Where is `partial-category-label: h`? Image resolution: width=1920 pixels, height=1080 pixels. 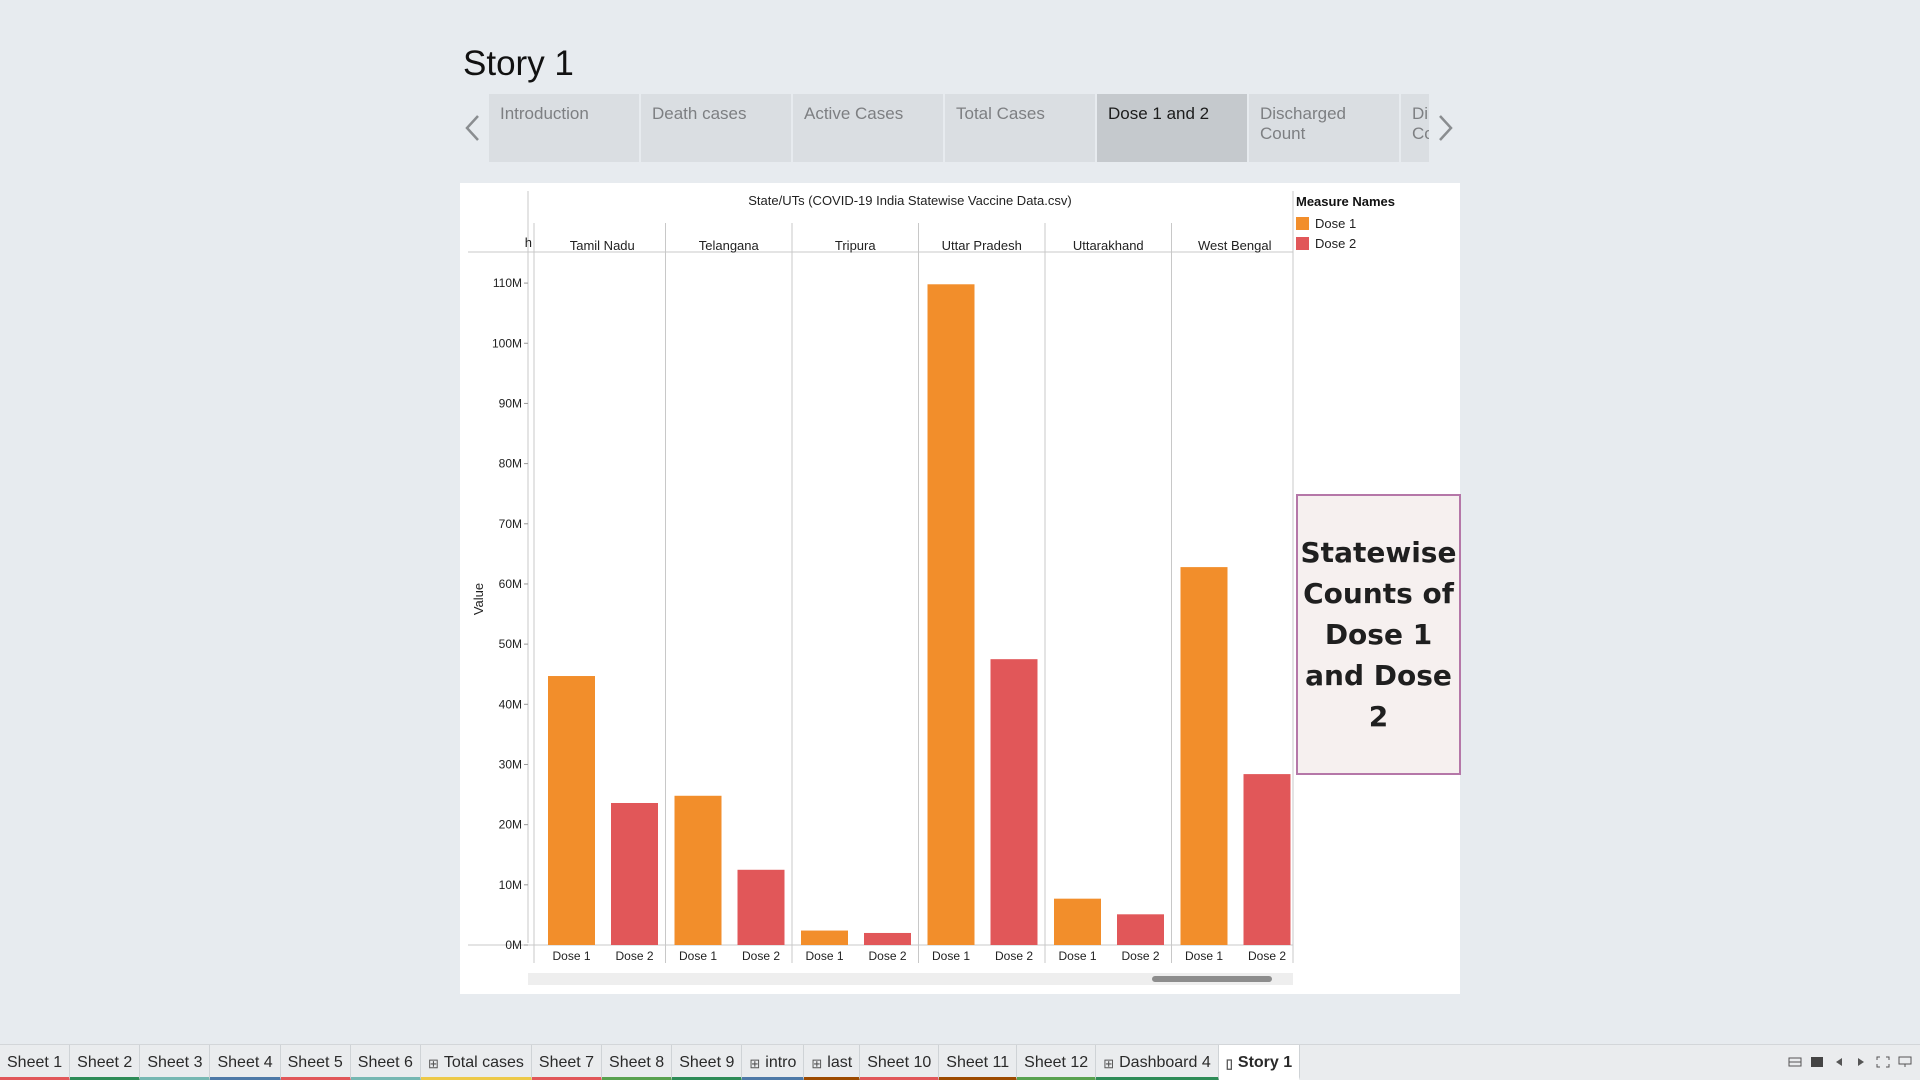
partial-category-label: h is located at coordinates (528, 242).